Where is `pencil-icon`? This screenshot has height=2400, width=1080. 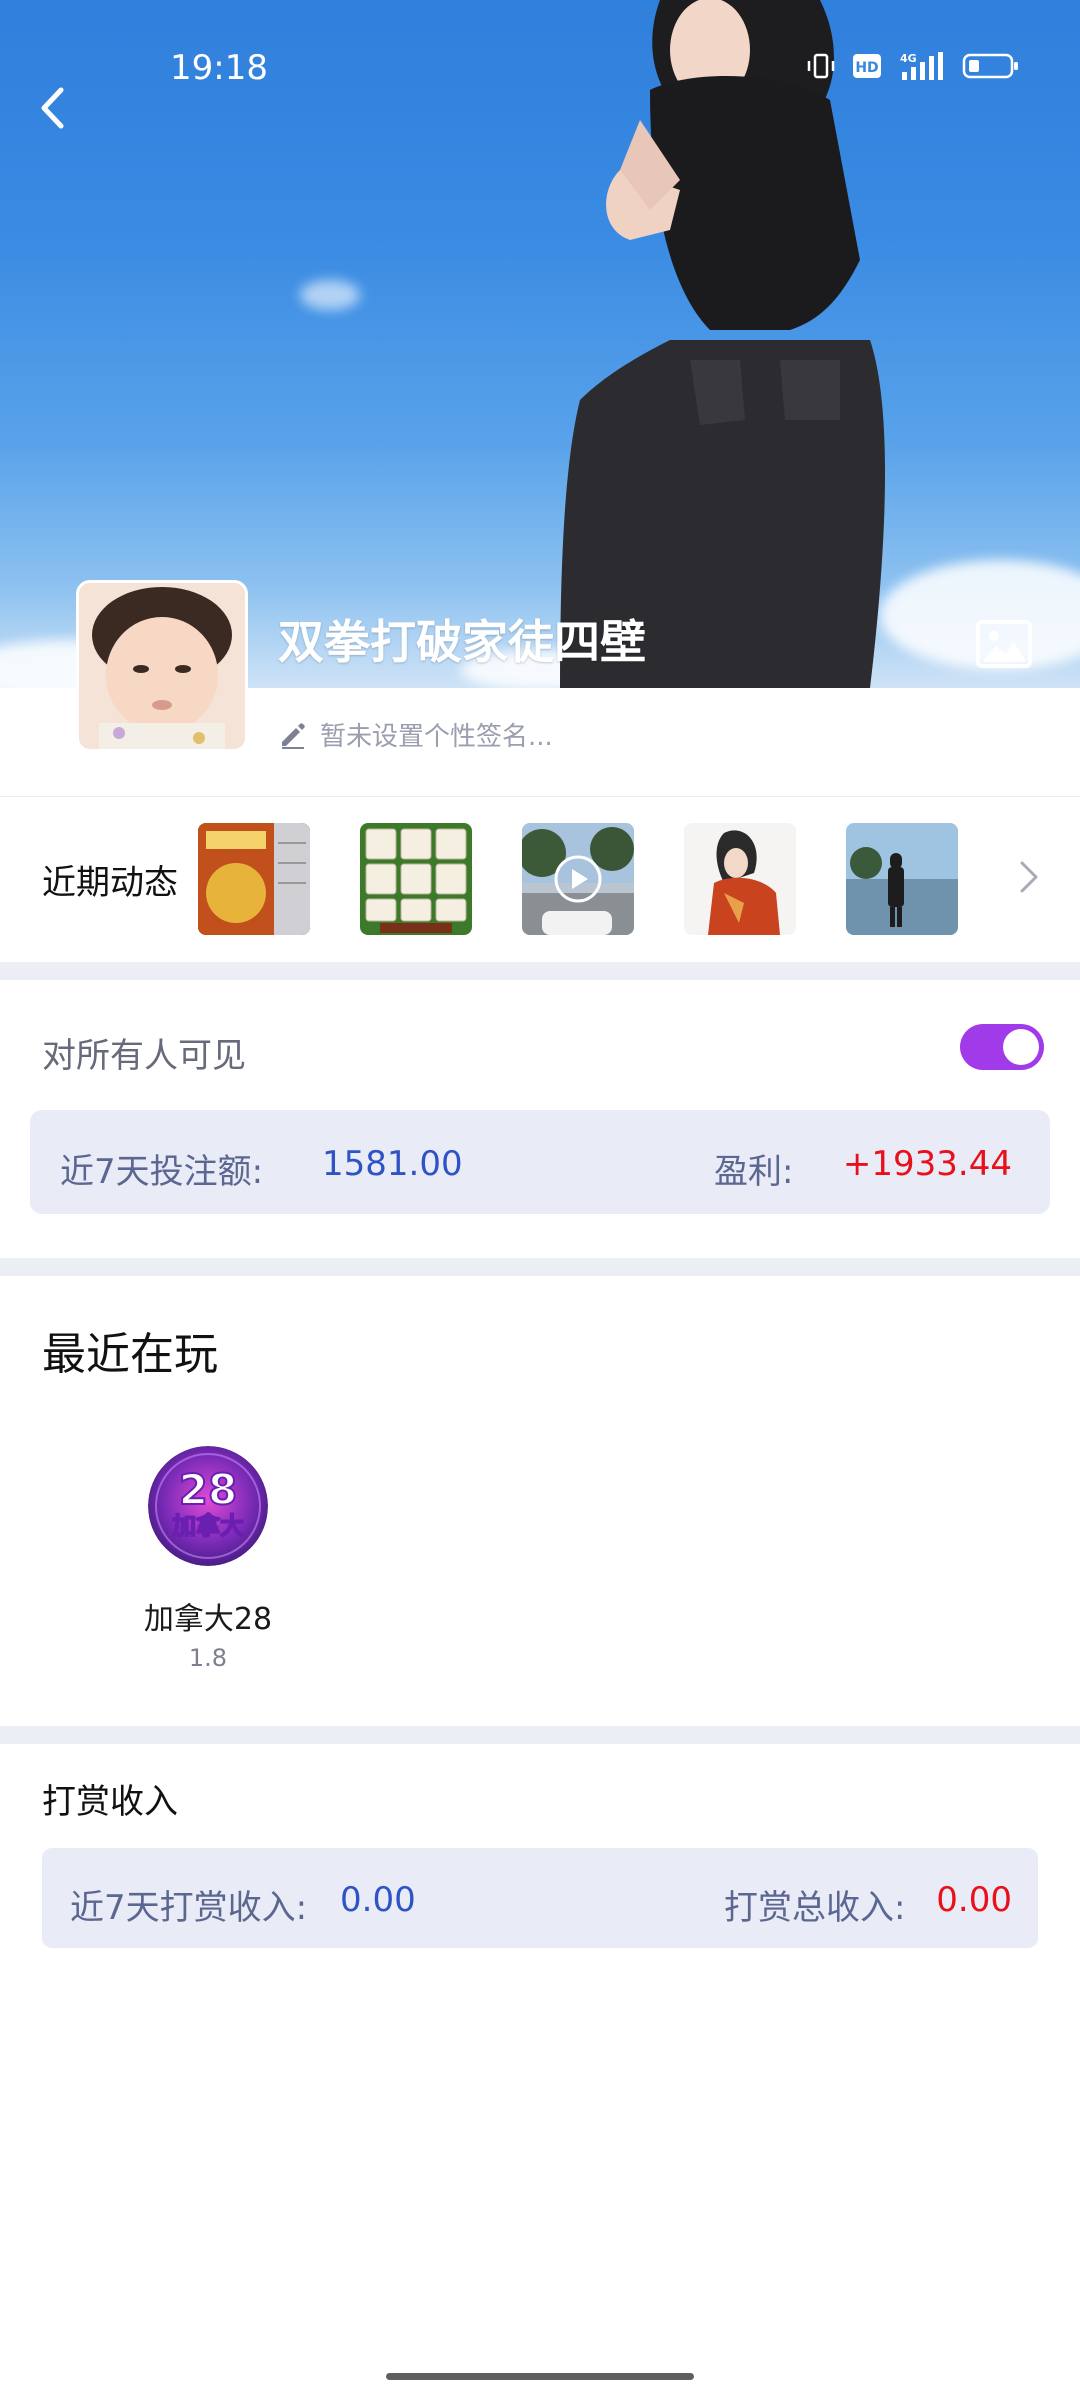
pencil-icon is located at coordinates (293, 735).